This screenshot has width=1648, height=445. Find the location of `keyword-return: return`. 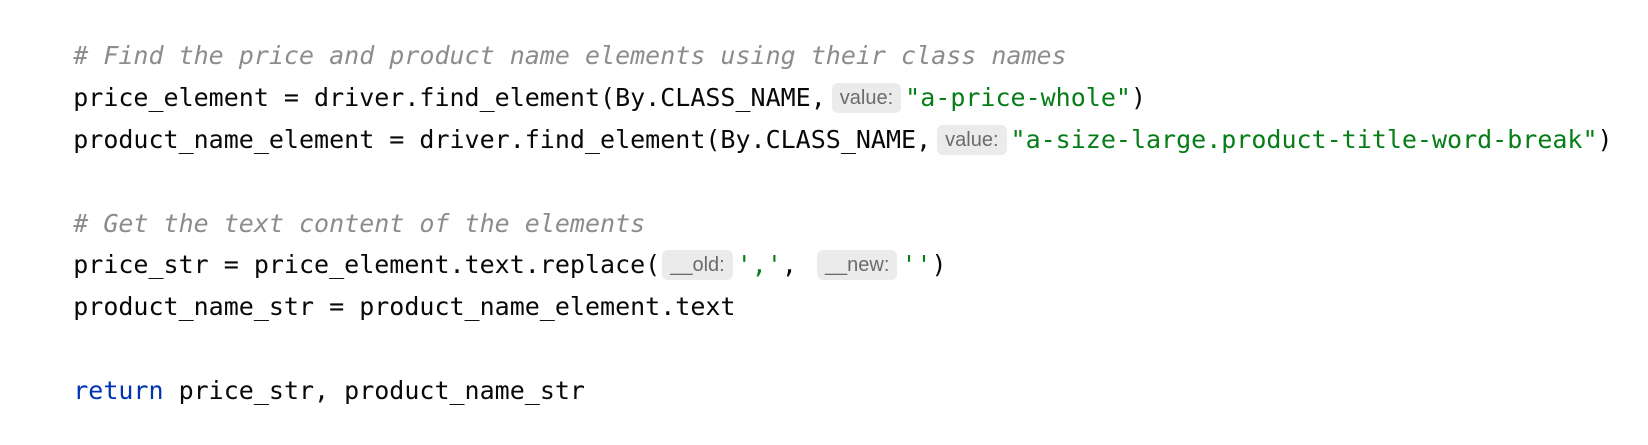

keyword-return: return is located at coordinates (118, 390).